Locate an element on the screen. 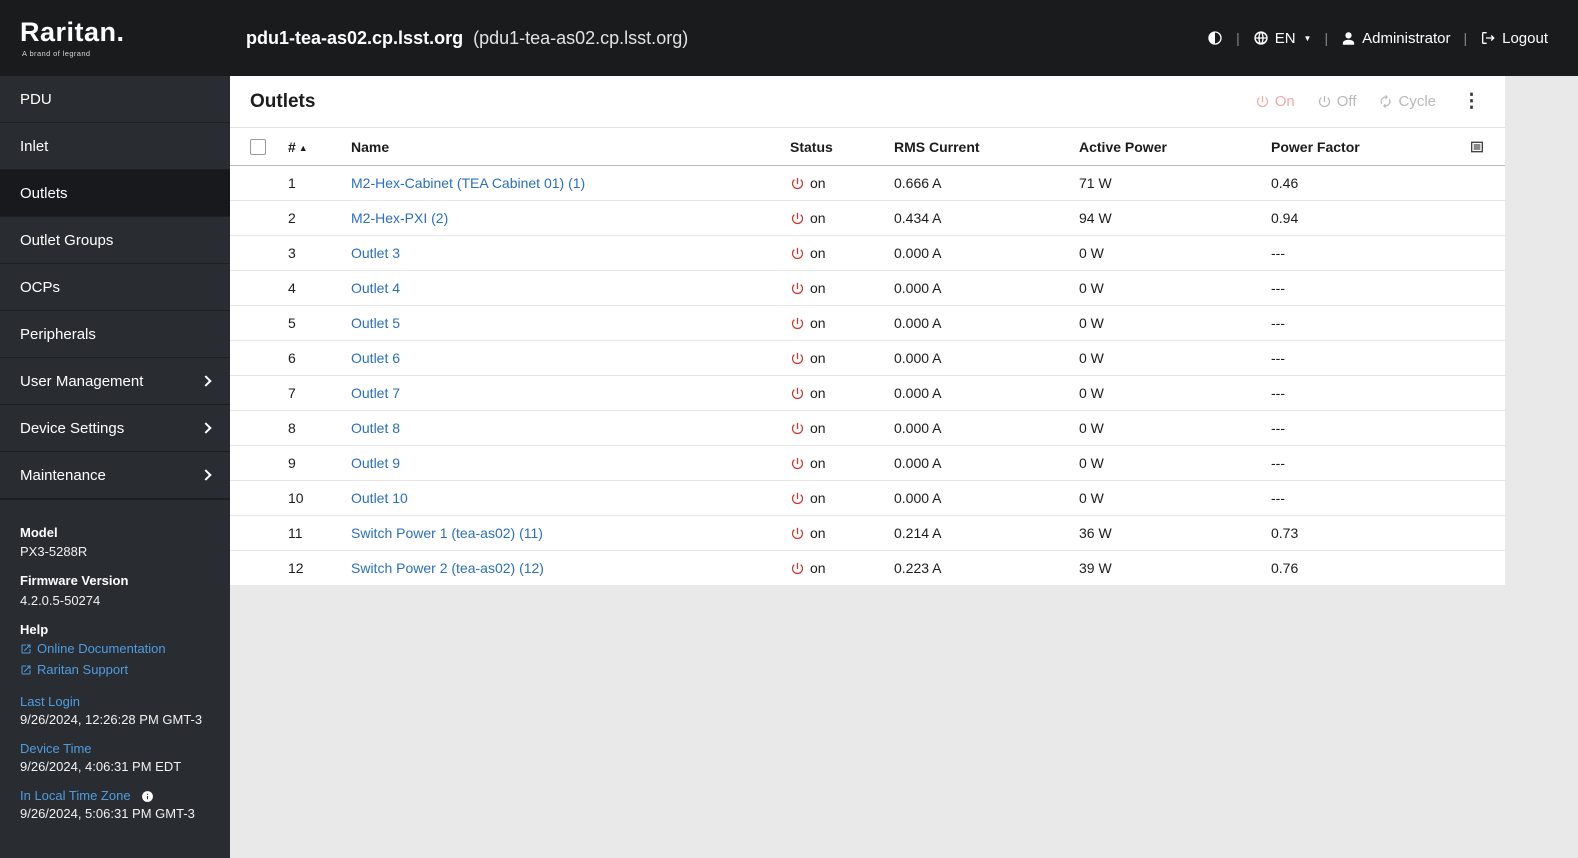 The image size is (1578, 858). online-documentation-label: Online Documentation is located at coordinates (101, 648).